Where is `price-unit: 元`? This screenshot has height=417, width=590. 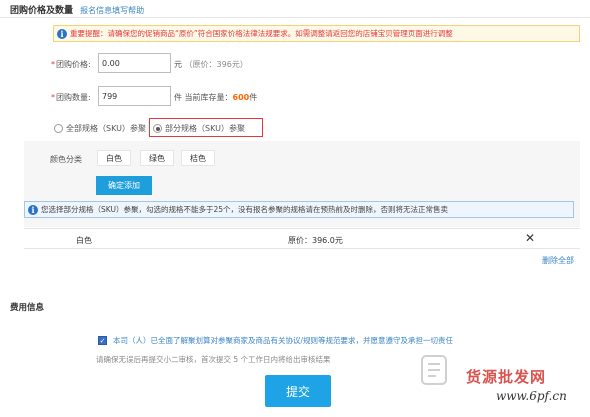
price-unit: 元 is located at coordinates (178, 64).